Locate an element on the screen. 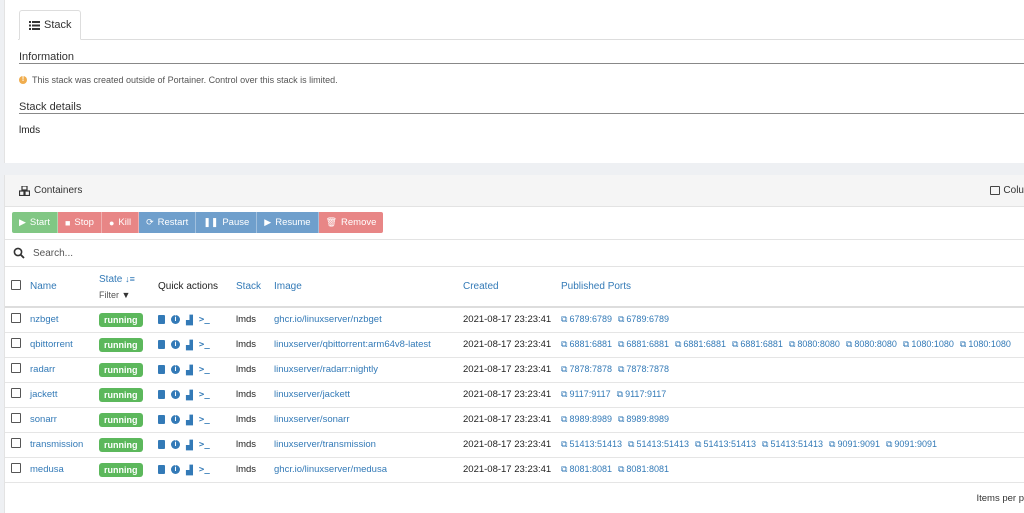  container-name-link: transmission is located at coordinates (56, 444).